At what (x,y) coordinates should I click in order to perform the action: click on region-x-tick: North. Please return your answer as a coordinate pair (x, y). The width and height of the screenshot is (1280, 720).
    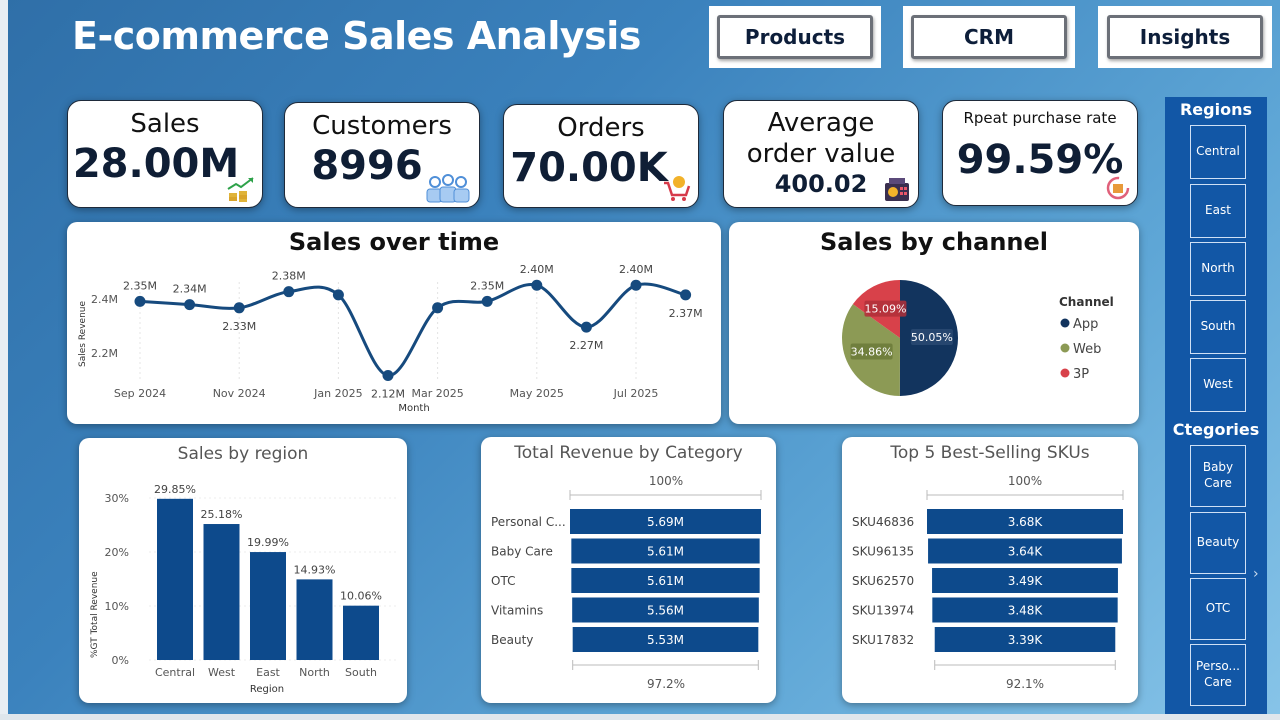
    Looking at the image, I should click on (314, 672).